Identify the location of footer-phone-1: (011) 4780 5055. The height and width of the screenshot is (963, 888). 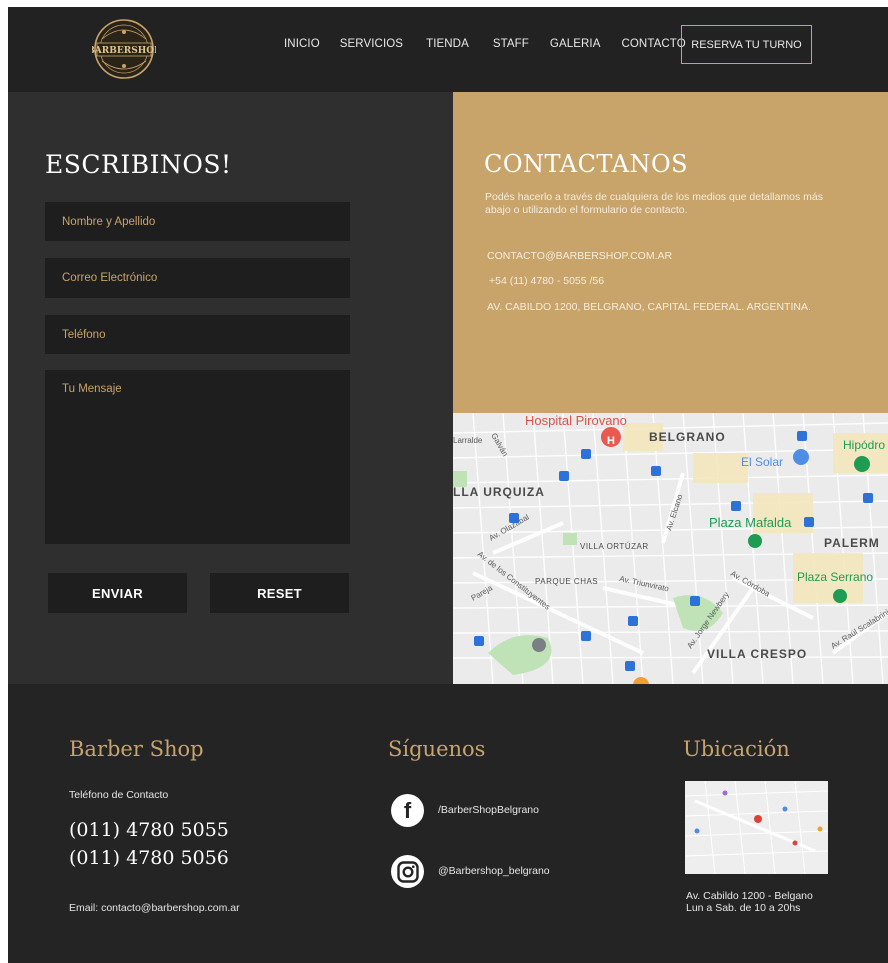
(149, 830).